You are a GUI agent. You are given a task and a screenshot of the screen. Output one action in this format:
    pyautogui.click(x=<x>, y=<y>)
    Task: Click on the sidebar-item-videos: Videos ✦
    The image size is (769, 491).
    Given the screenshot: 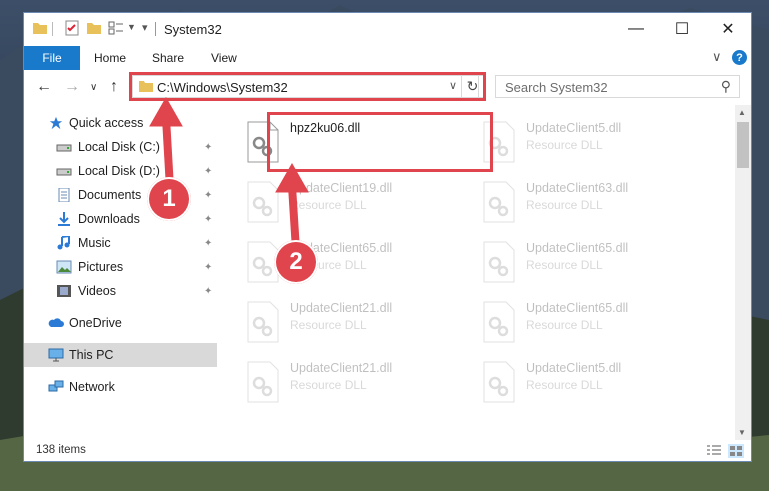 What is the action you would take?
    pyautogui.click(x=120, y=291)
    